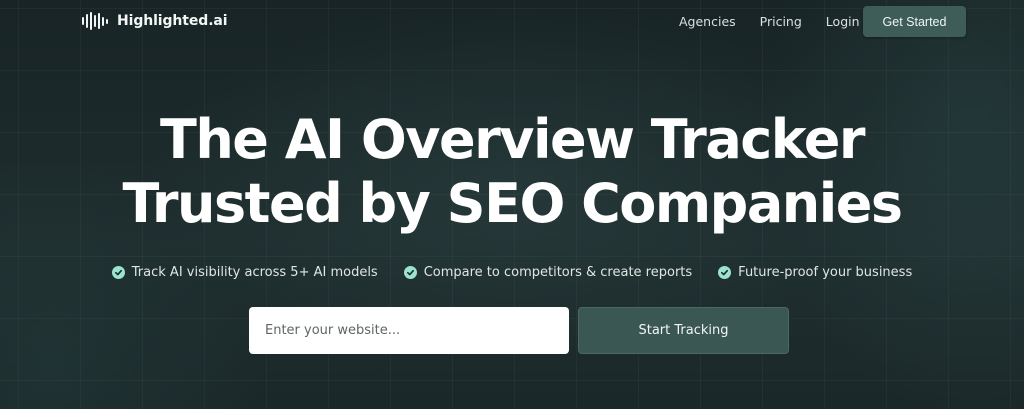 This screenshot has width=1024, height=409. Describe the element at coordinates (914, 21) in the screenshot. I see `get-started-button: Get Started` at that location.